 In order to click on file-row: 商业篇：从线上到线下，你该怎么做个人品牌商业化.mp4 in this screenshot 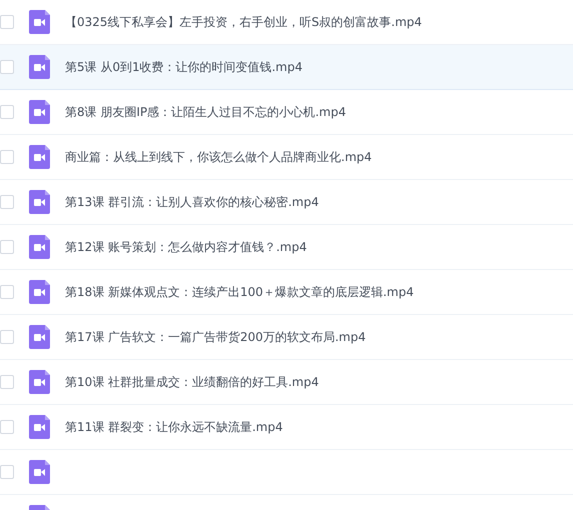, I will do `click(286, 157)`.